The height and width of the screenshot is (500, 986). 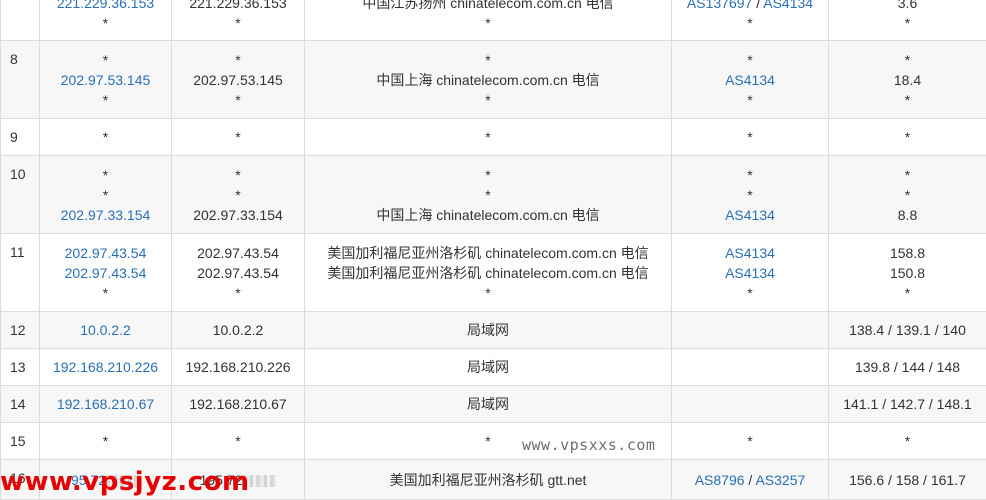 I want to click on hop-number: 8, so click(x=14, y=59).